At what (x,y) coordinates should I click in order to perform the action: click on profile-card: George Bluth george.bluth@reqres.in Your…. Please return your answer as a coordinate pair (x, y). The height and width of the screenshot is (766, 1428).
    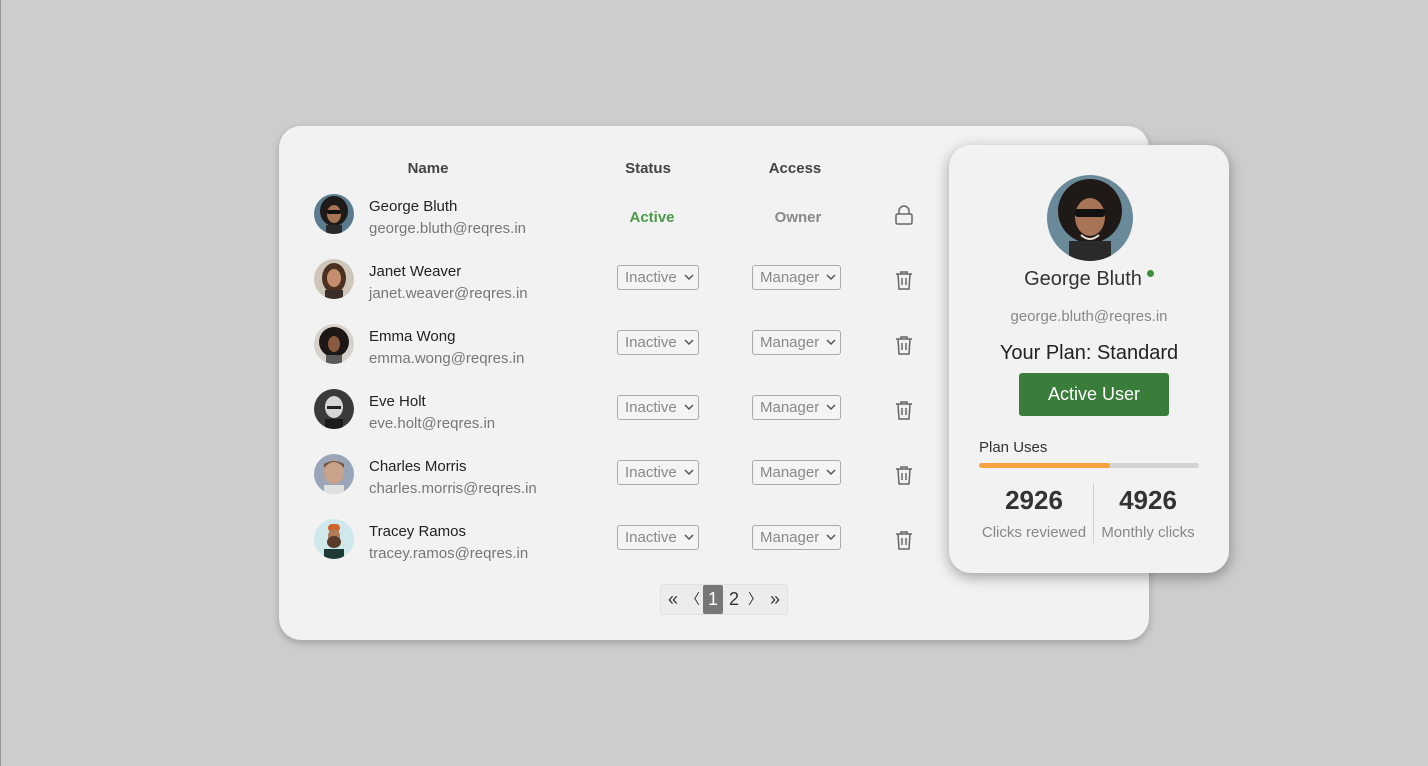
    Looking at the image, I should click on (1089, 359).